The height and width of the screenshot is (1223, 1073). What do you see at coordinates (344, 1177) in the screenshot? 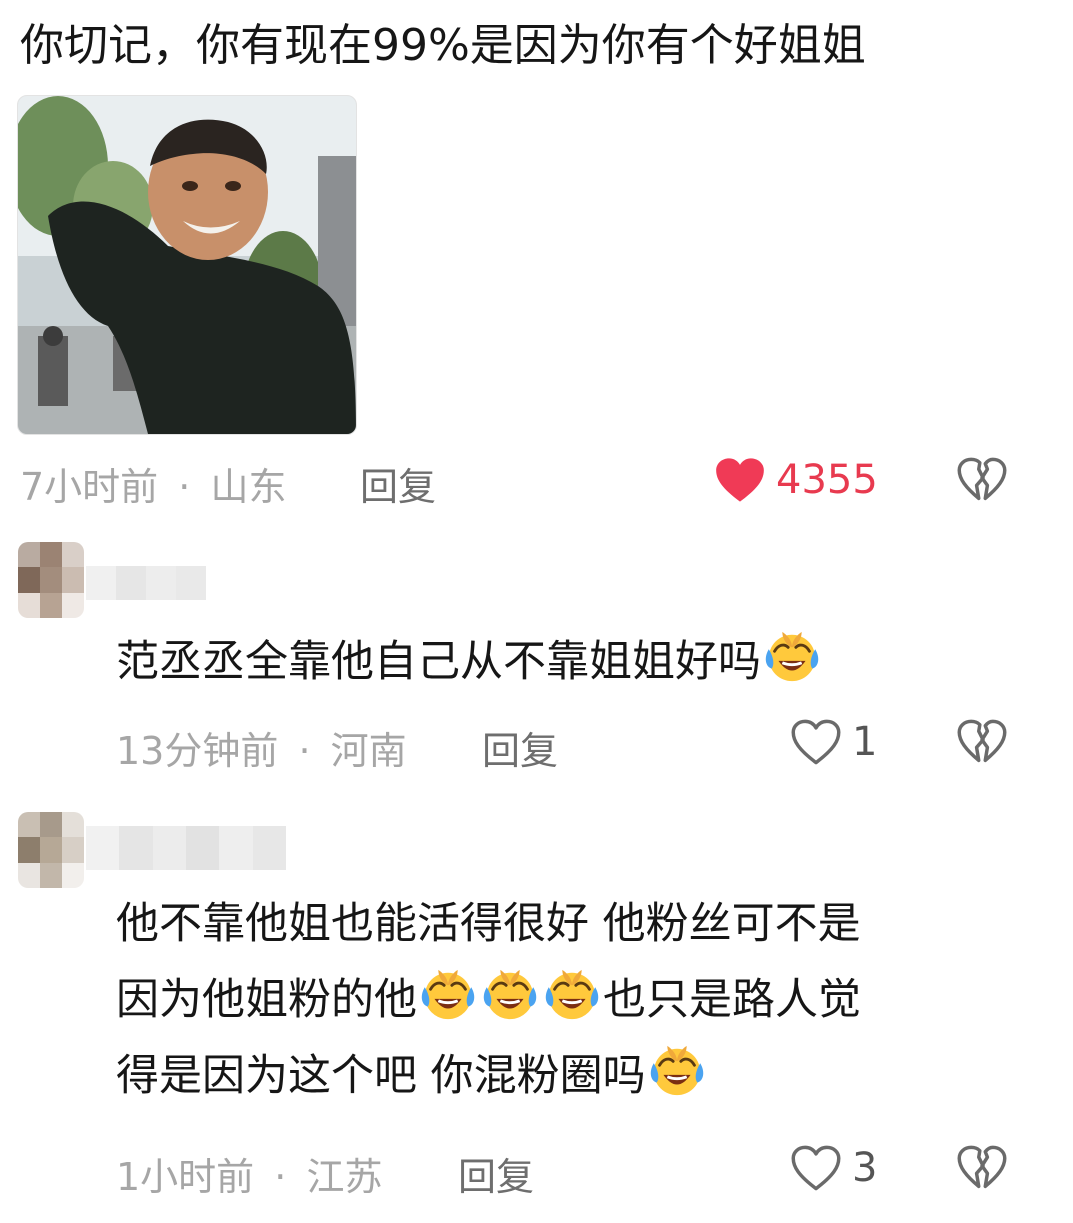
I see `comment-location: 江苏` at bounding box center [344, 1177].